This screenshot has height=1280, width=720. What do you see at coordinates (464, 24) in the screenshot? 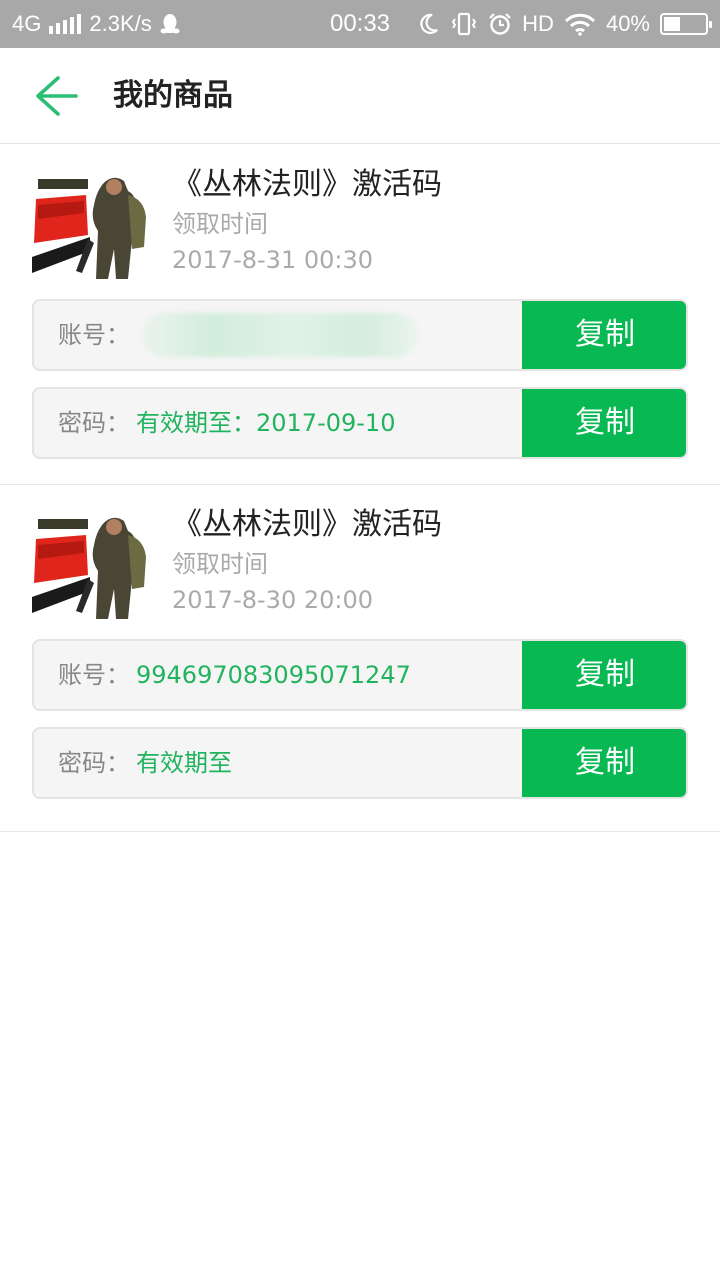
I see `vibrate-icon` at bounding box center [464, 24].